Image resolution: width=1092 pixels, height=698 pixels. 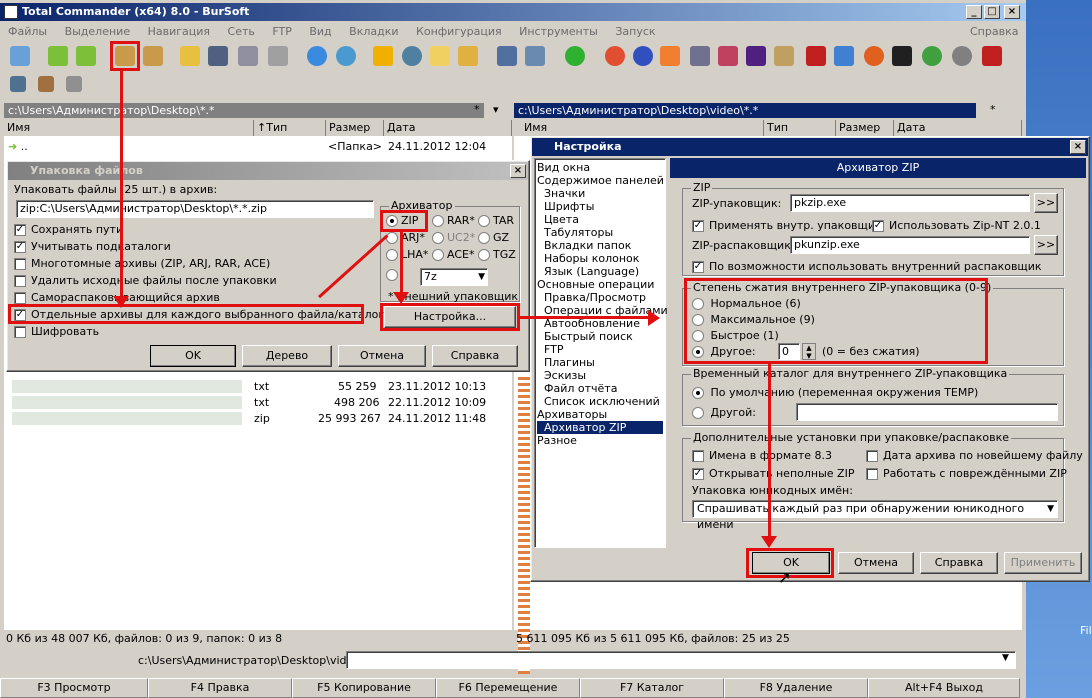 I want to click on left-up-button: ▾, so click(x=496, y=109).